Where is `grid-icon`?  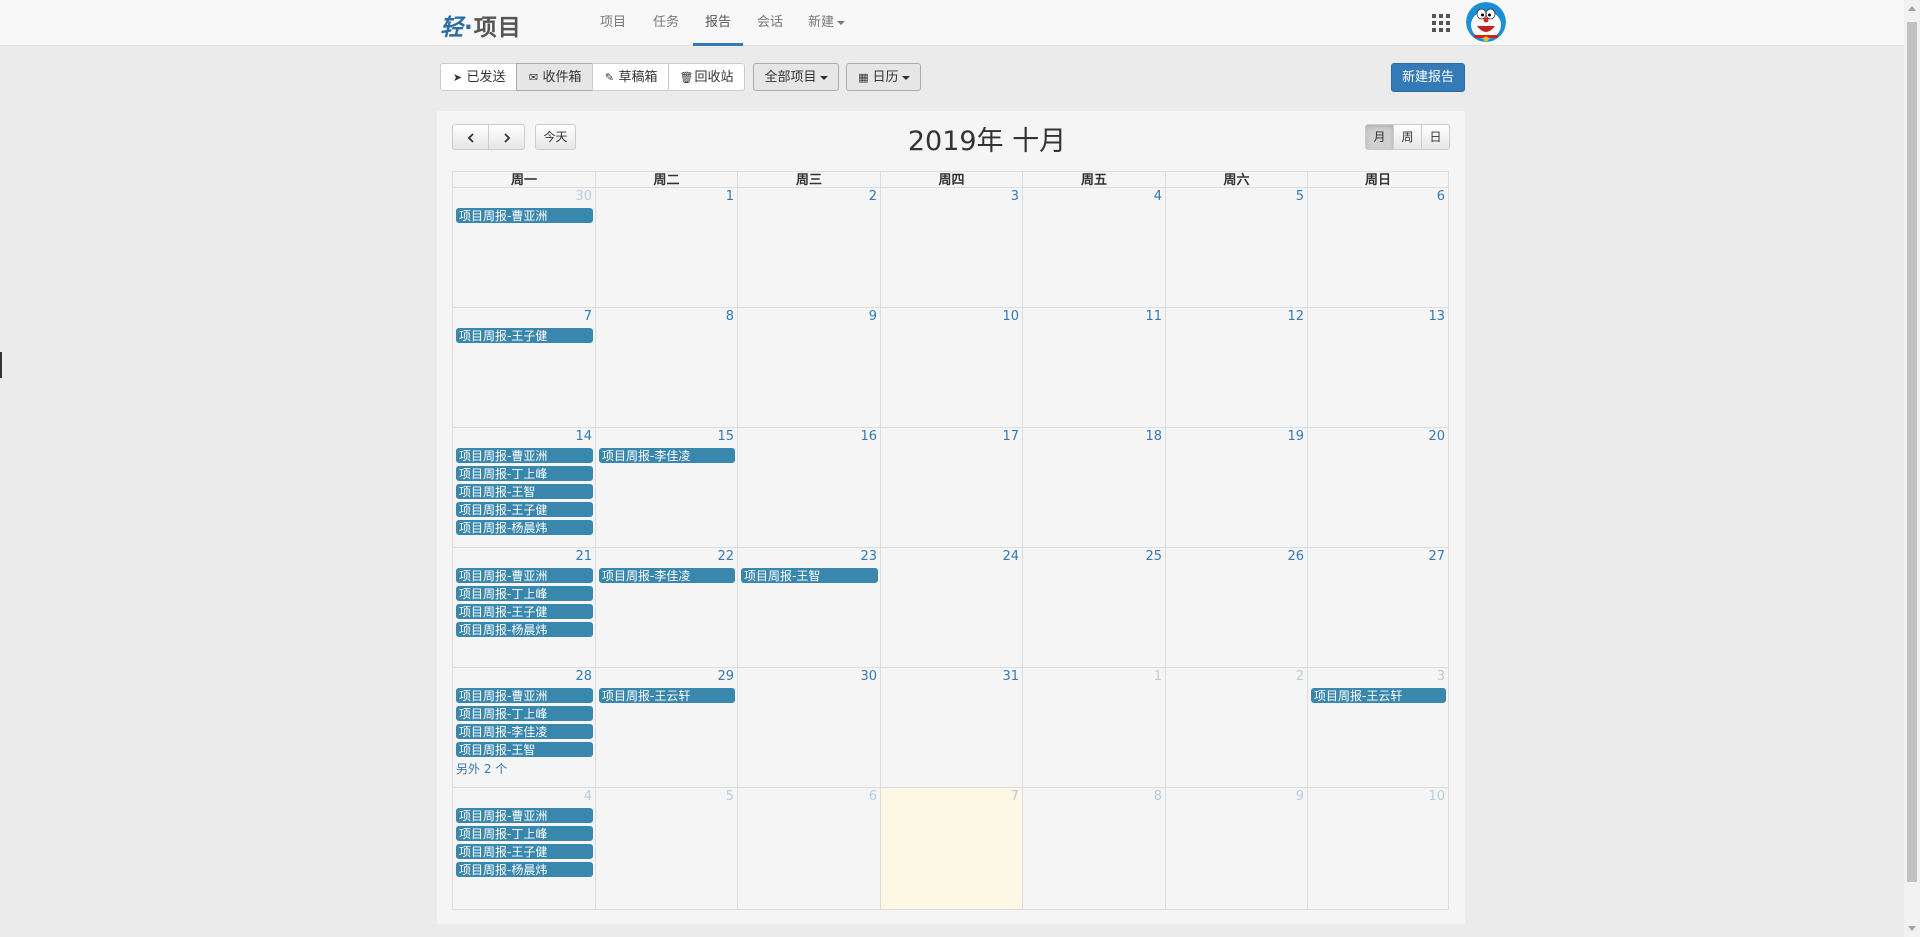 grid-icon is located at coordinates (1441, 23).